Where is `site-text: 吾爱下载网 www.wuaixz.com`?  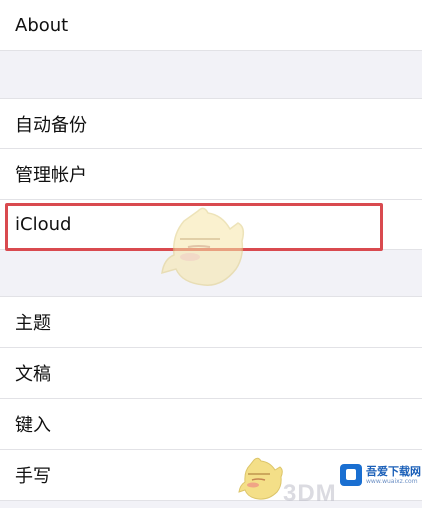 site-text: 吾爱下载网 www.wuaixz.com is located at coordinates (393, 475).